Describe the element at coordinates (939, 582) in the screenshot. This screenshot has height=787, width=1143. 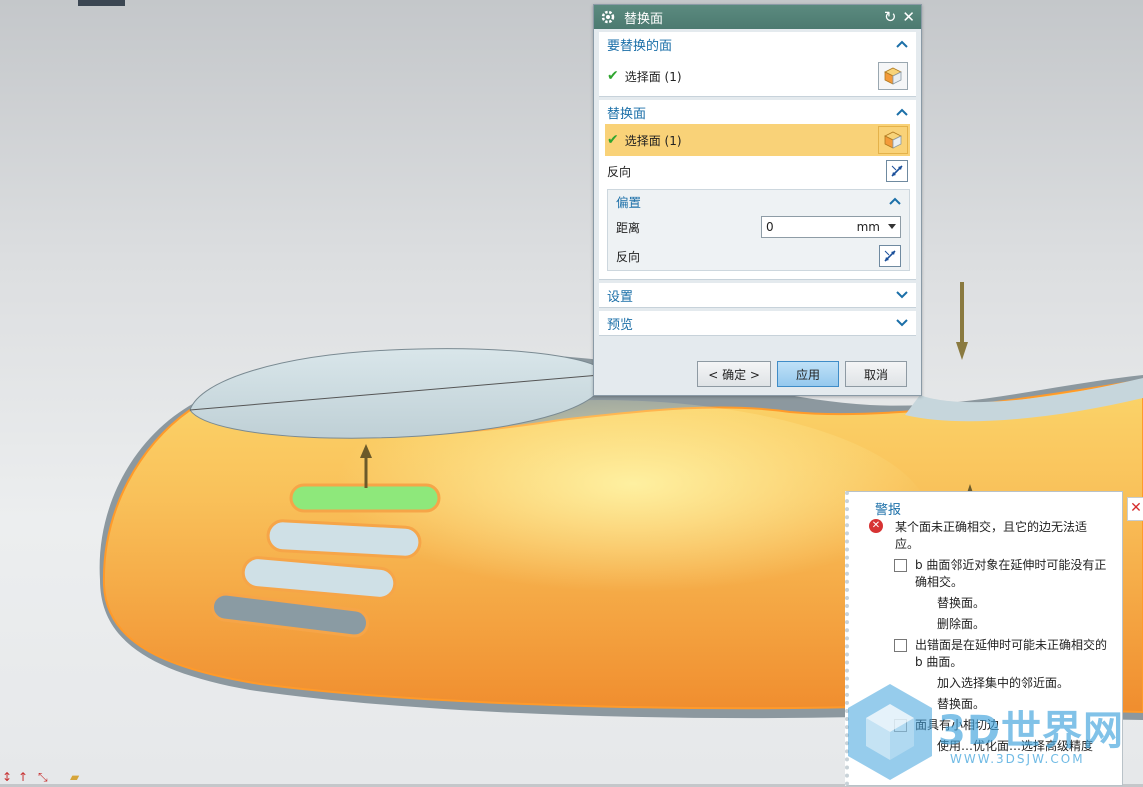
I see `alert-item1-line2: 确相交。` at that location.